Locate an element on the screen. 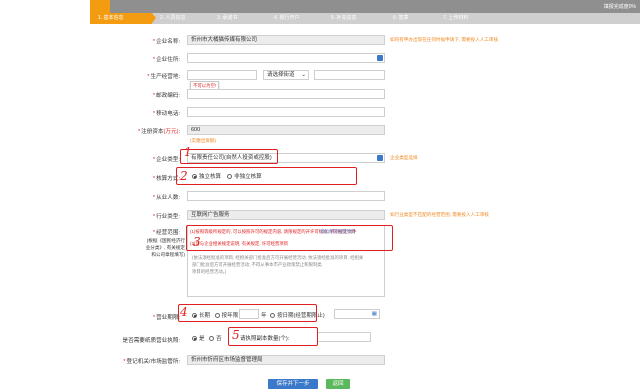  company-type-picker-icon is located at coordinates (380, 158).